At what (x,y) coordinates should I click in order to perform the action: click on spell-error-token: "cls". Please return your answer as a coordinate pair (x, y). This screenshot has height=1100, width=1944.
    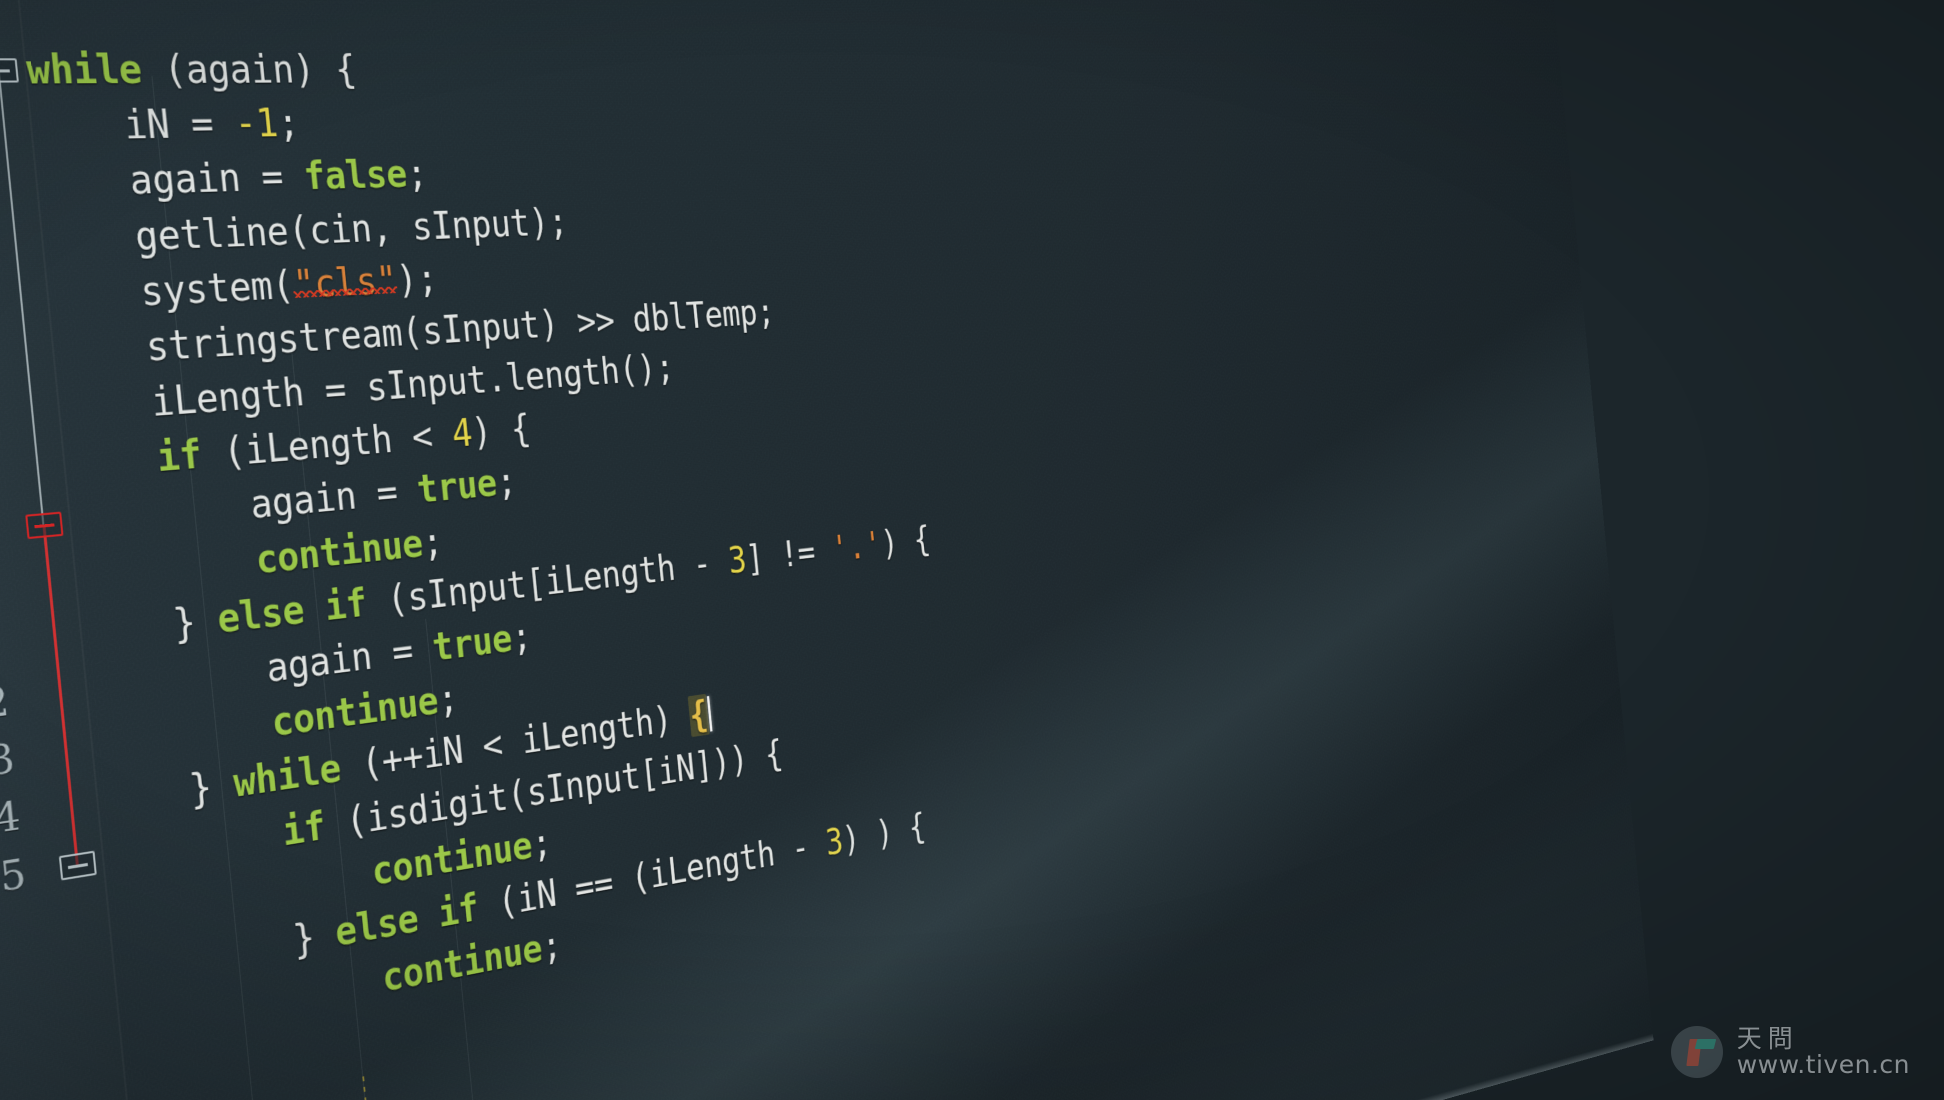
    Looking at the image, I should click on (345, 283).